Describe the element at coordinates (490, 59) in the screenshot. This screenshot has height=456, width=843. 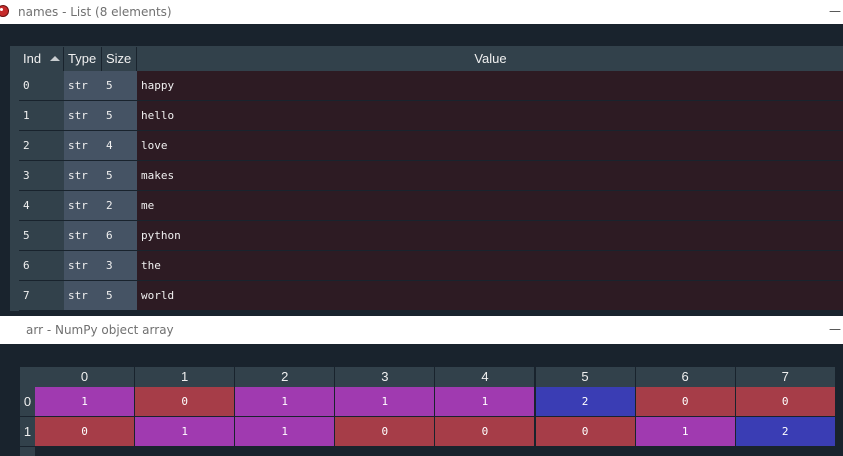
I see `column-header-value: Value` at that location.